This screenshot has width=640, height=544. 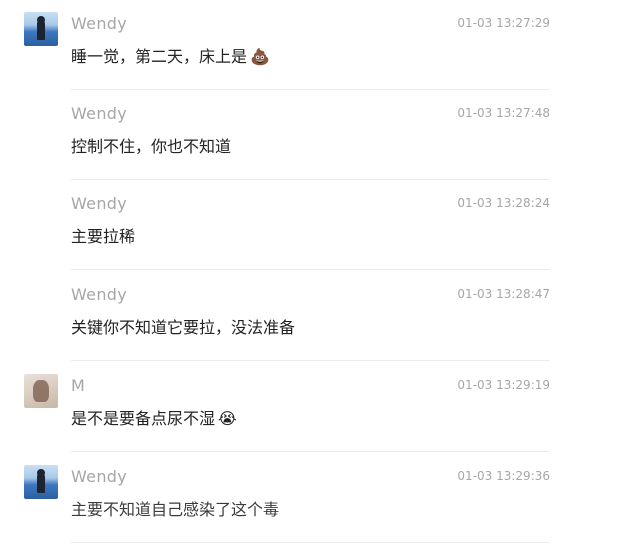 I want to click on message-text-body: 是不是要备点尿不湿, so click(x=143, y=418).